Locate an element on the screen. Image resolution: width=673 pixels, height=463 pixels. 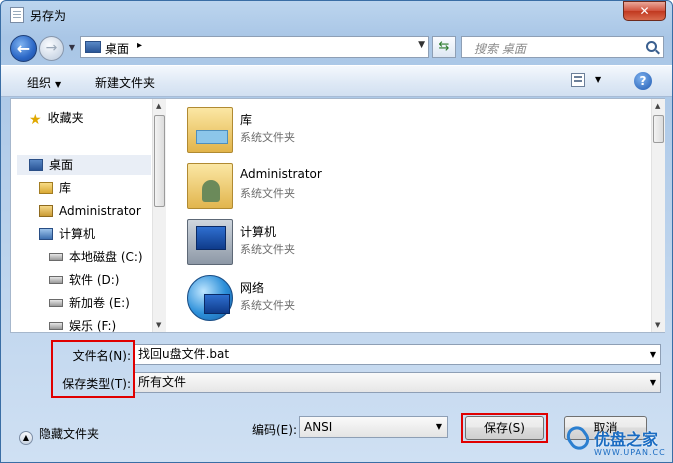
window-title: 另存为 is located at coordinates (48, 16).